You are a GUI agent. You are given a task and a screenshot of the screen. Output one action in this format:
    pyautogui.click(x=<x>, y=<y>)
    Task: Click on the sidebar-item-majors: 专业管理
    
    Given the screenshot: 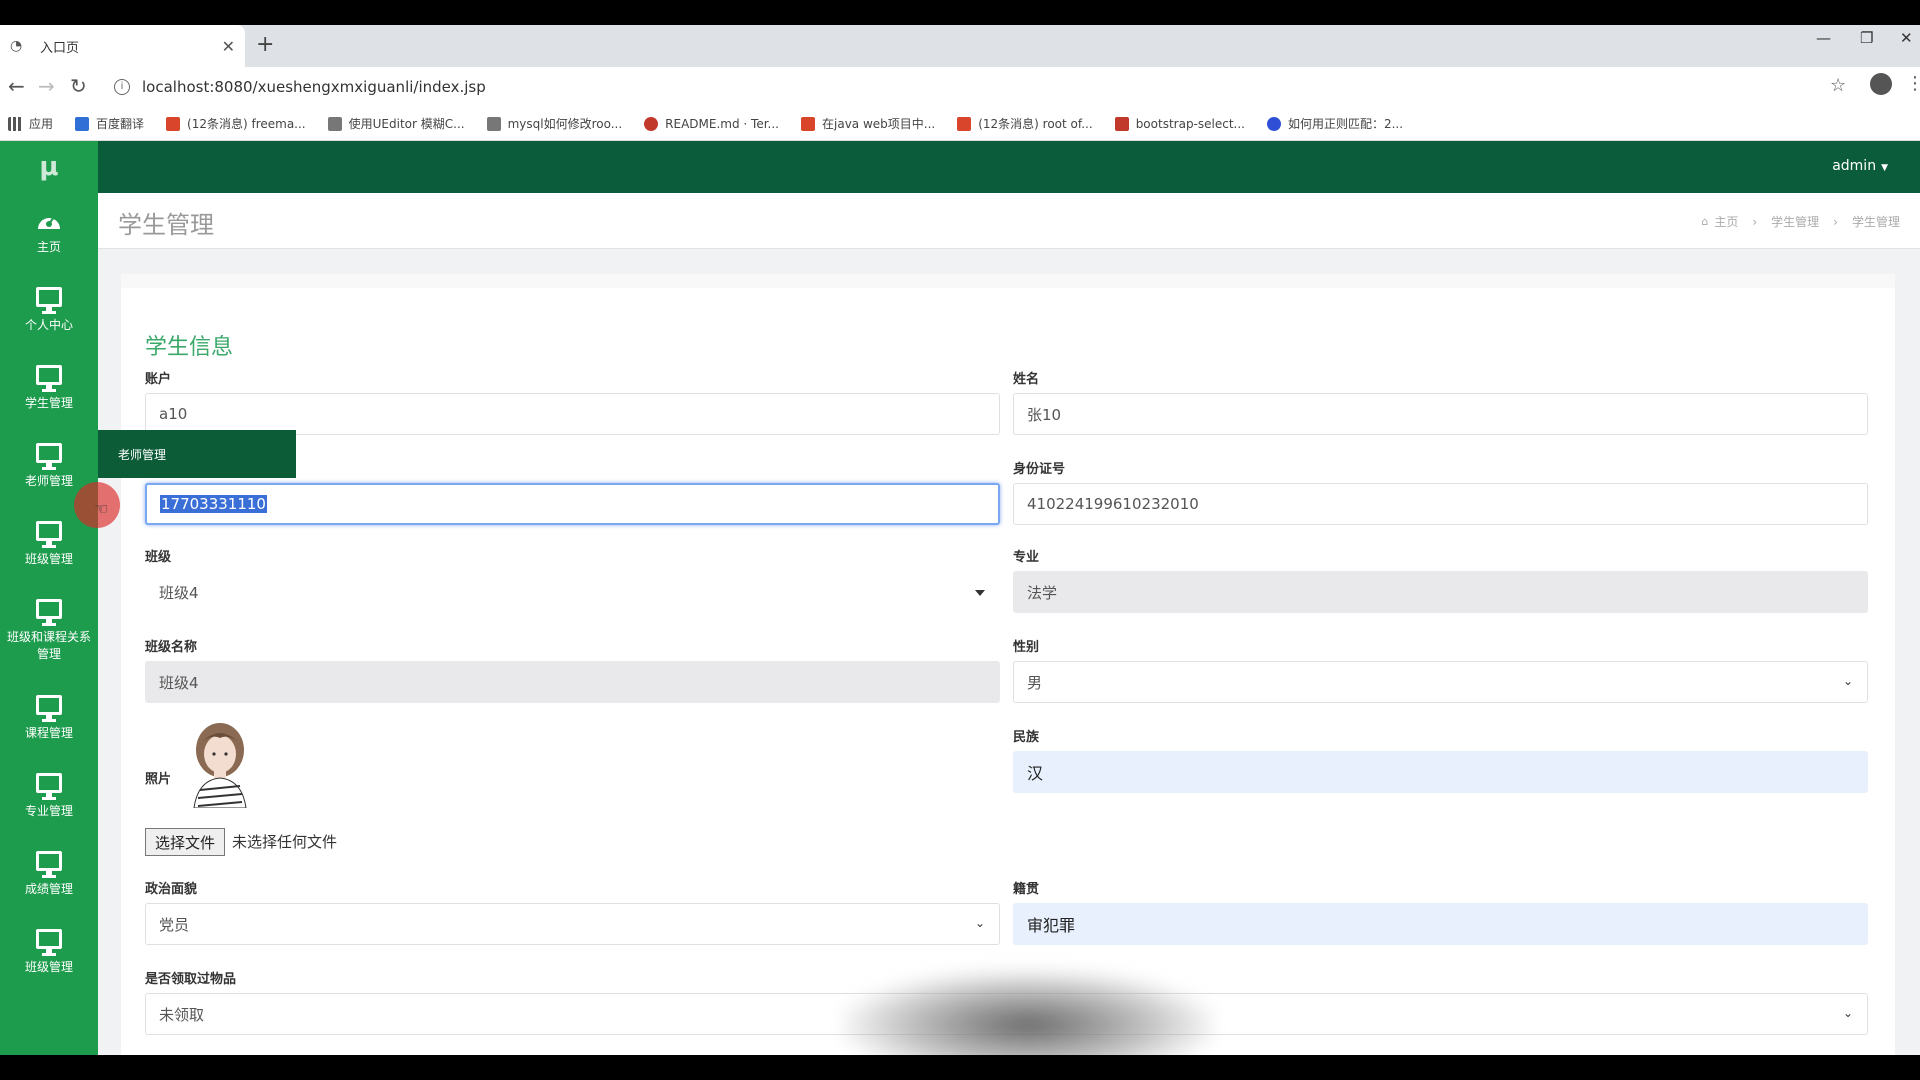 What is the action you would take?
    pyautogui.click(x=49, y=796)
    